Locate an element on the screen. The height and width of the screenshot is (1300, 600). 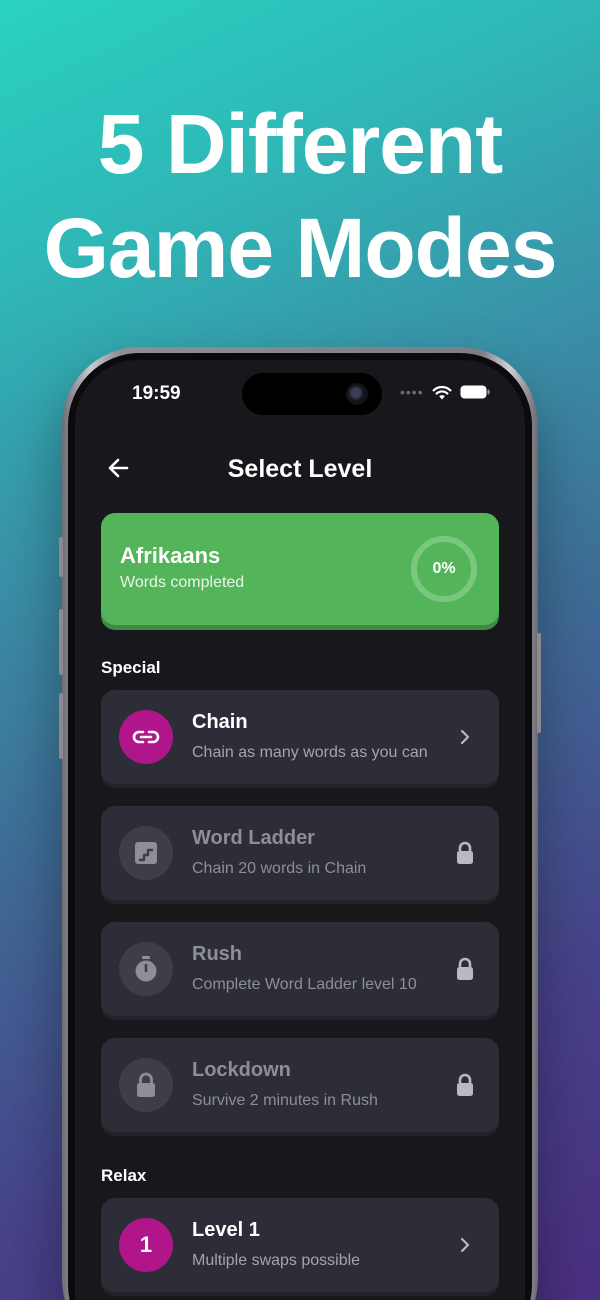
level-number-icon: 1 is located at coordinates (146, 1245).